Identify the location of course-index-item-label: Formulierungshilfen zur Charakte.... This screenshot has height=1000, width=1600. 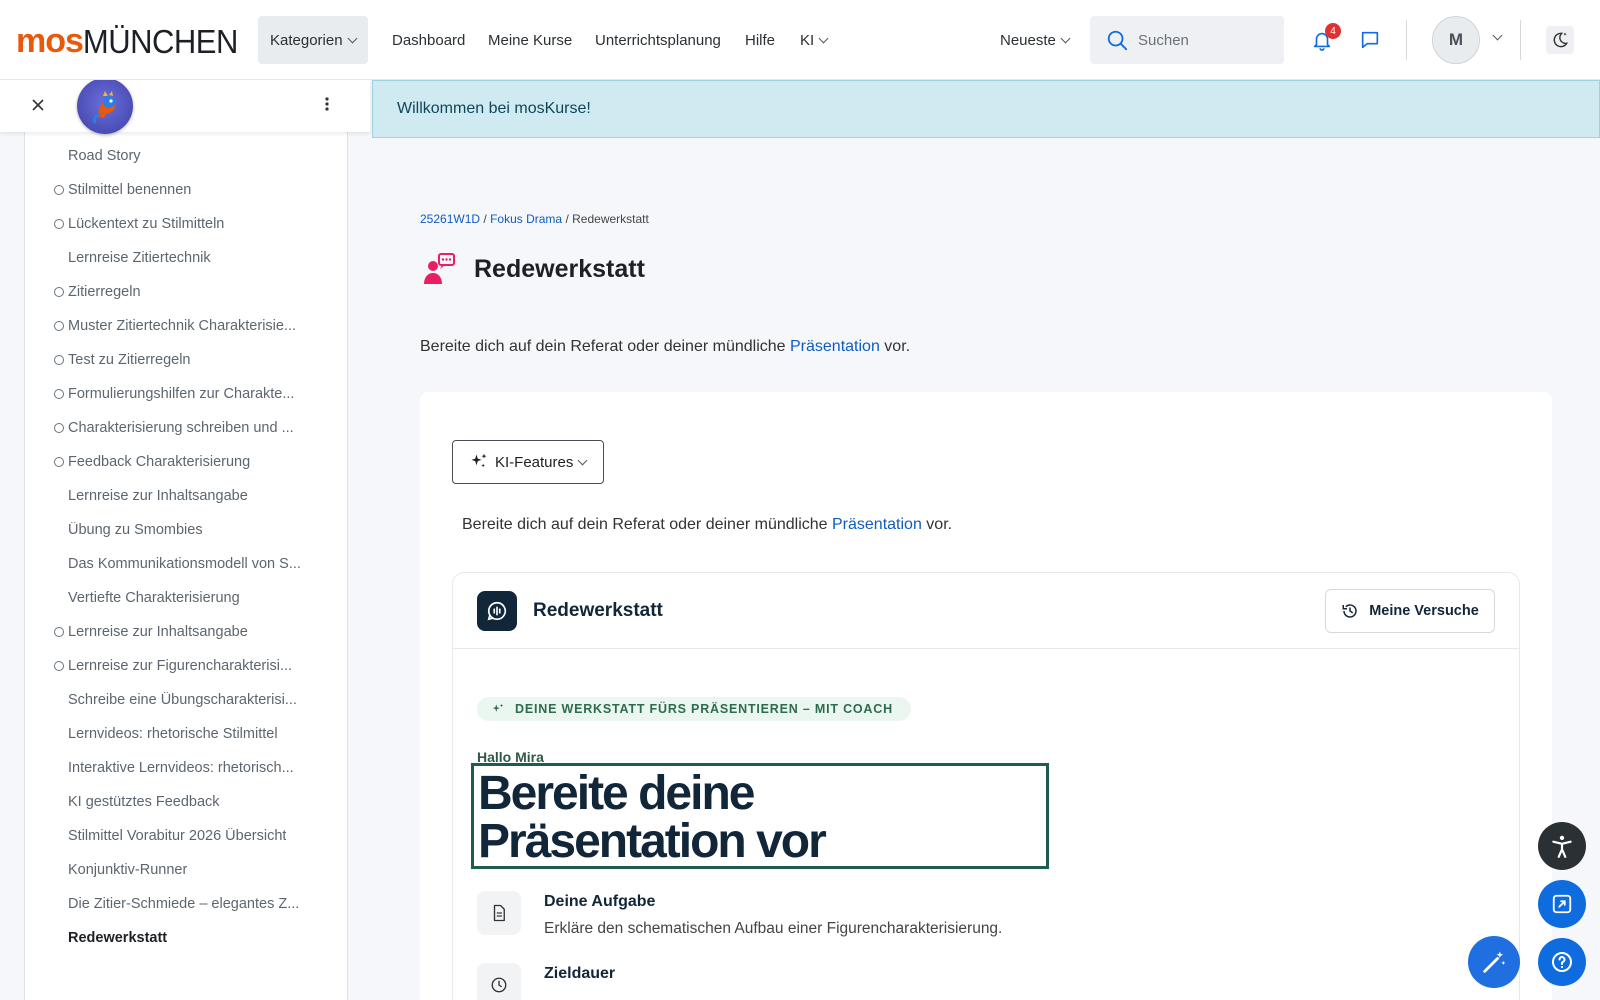
(181, 394).